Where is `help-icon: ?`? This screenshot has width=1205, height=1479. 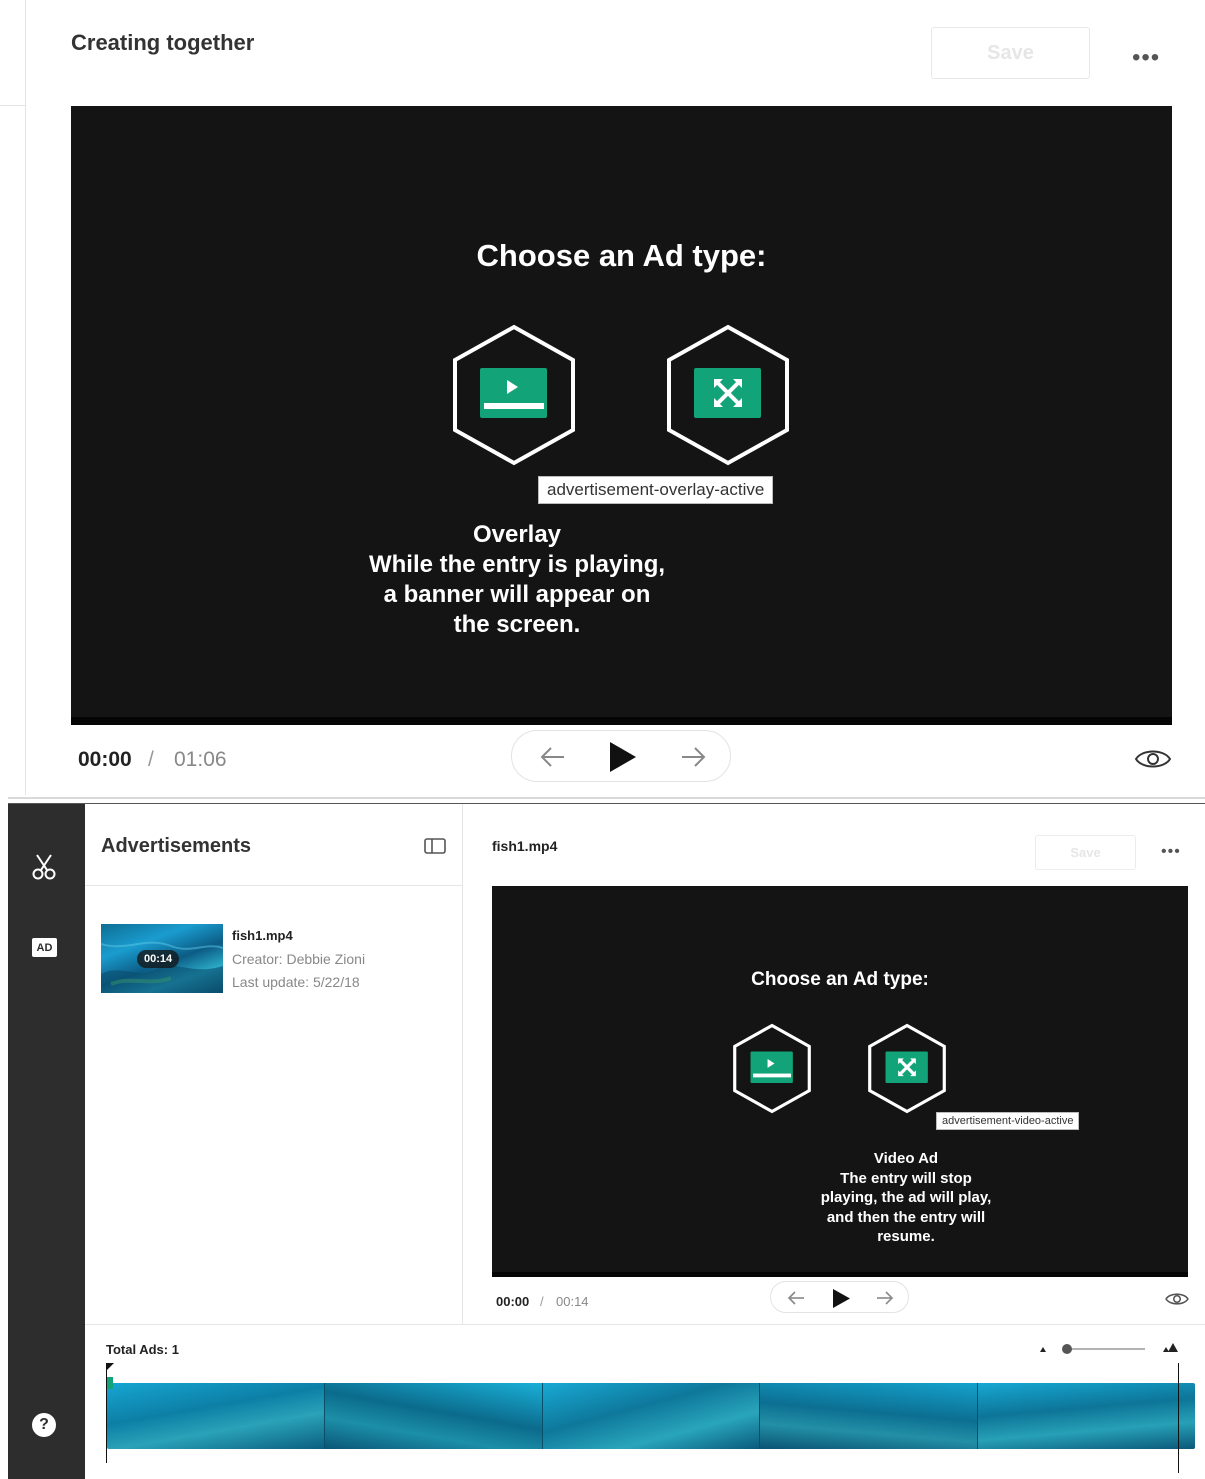
help-icon: ? is located at coordinates (44, 1425).